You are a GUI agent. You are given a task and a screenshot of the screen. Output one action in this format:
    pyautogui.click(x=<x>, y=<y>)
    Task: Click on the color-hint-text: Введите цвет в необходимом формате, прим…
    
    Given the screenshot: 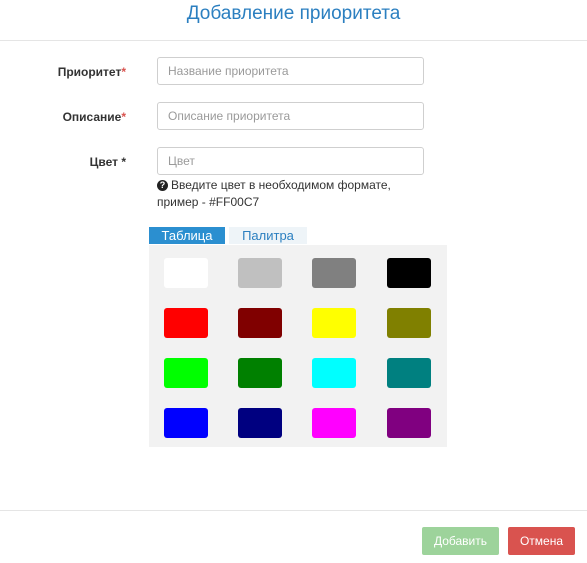 What is the action you would take?
    pyautogui.click(x=274, y=193)
    